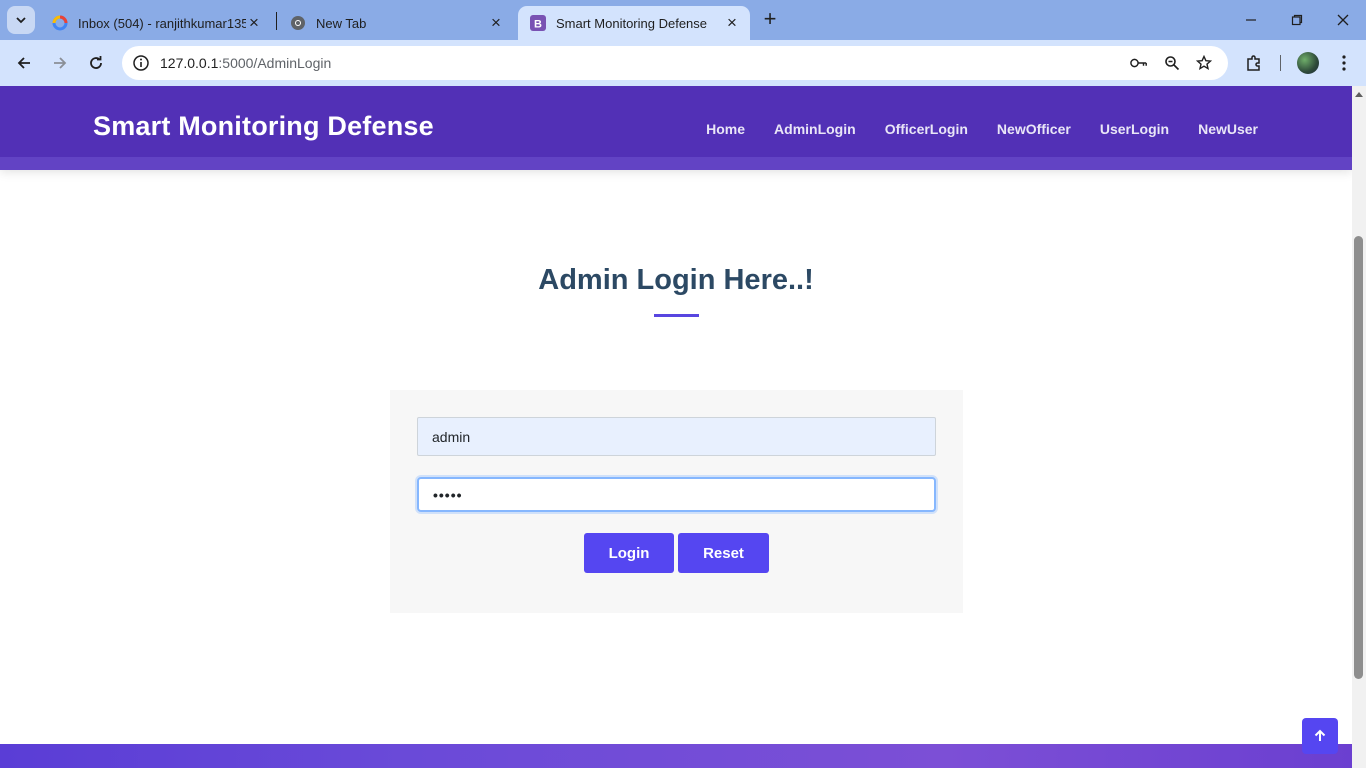  What do you see at coordinates (1254, 63) in the screenshot?
I see `extensions-icon` at bounding box center [1254, 63].